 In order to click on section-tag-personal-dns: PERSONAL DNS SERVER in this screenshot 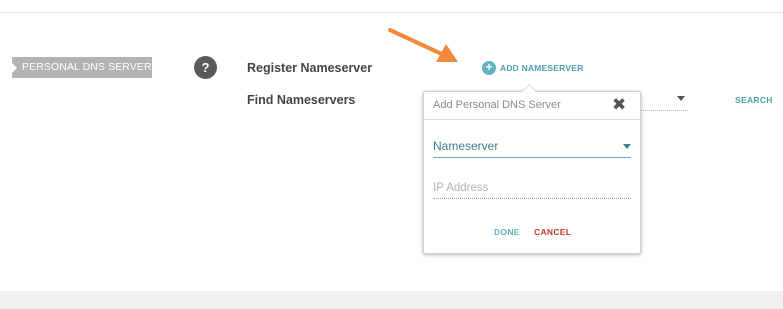, I will do `click(82, 67)`.